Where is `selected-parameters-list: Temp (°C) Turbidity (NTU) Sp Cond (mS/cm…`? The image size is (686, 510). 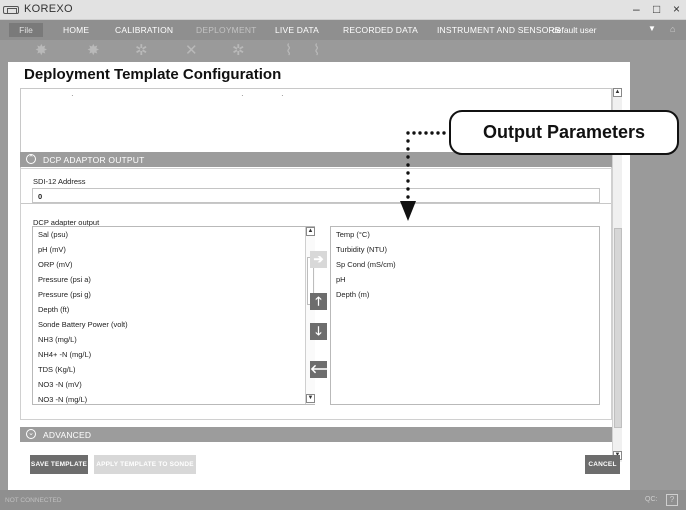 selected-parameters-list: Temp (°C) Turbidity (NTU) Sp Cond (mS/cm… is located at coordinates (465, 315).